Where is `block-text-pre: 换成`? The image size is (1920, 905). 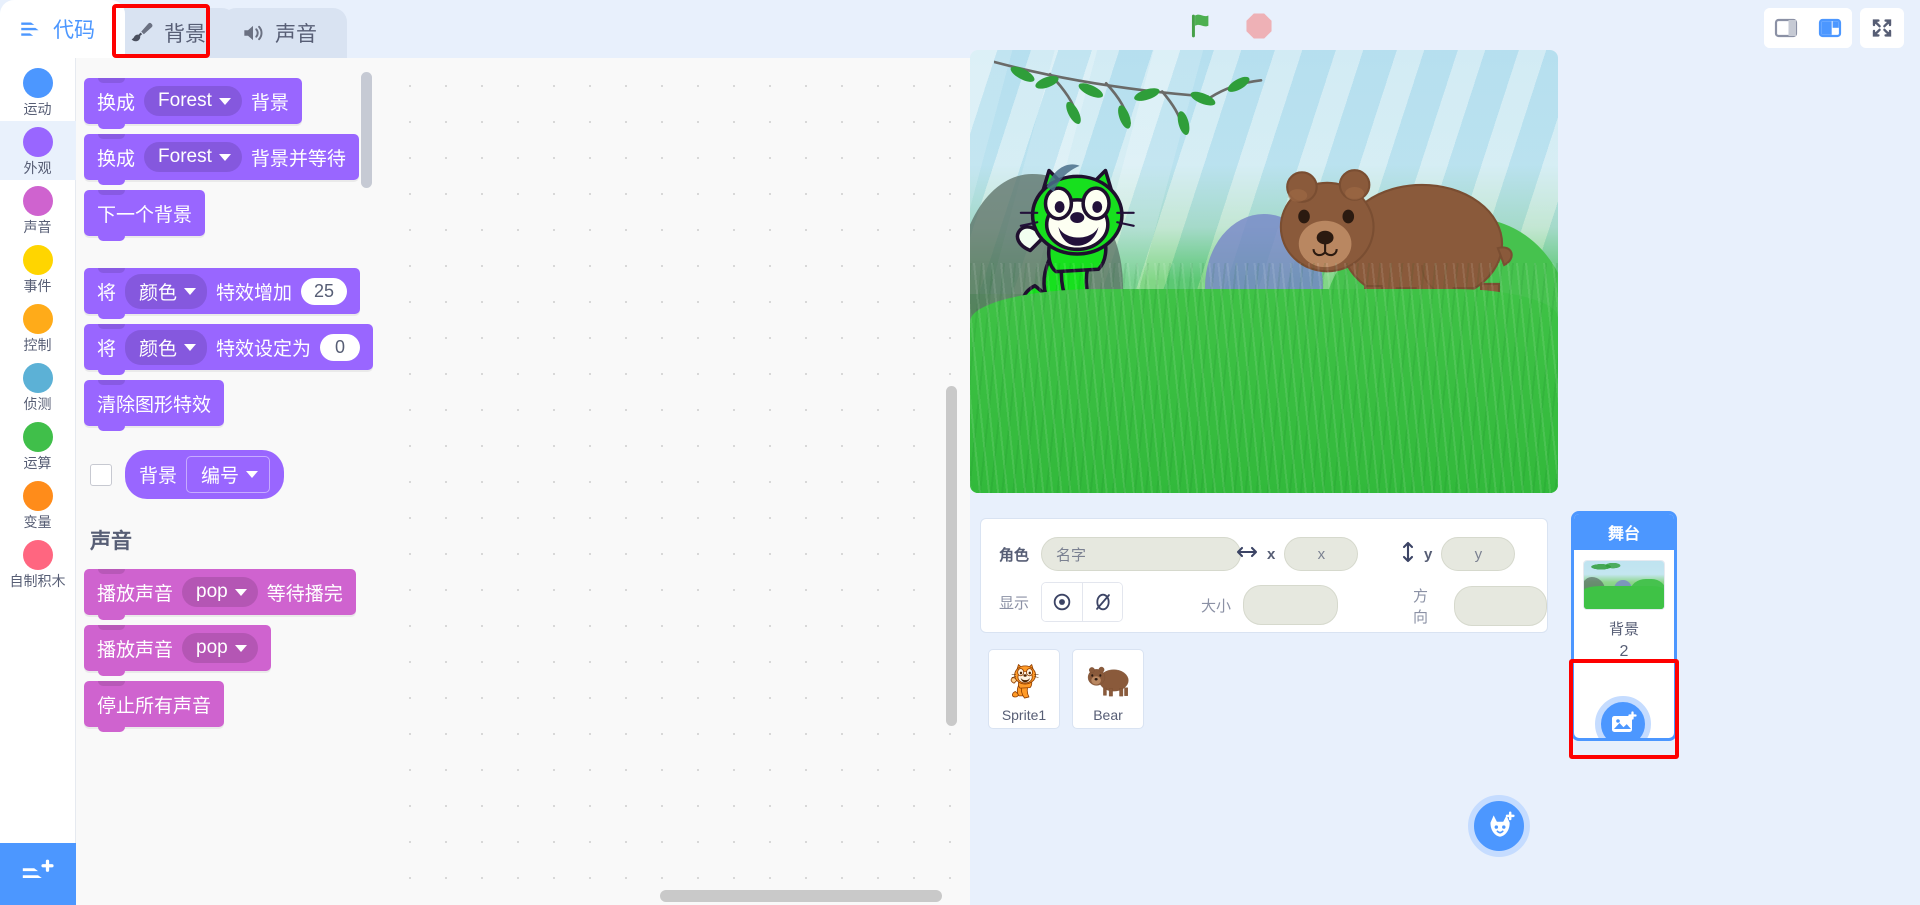 block-text-pre: 换成 is located at coordinates (116, 103).